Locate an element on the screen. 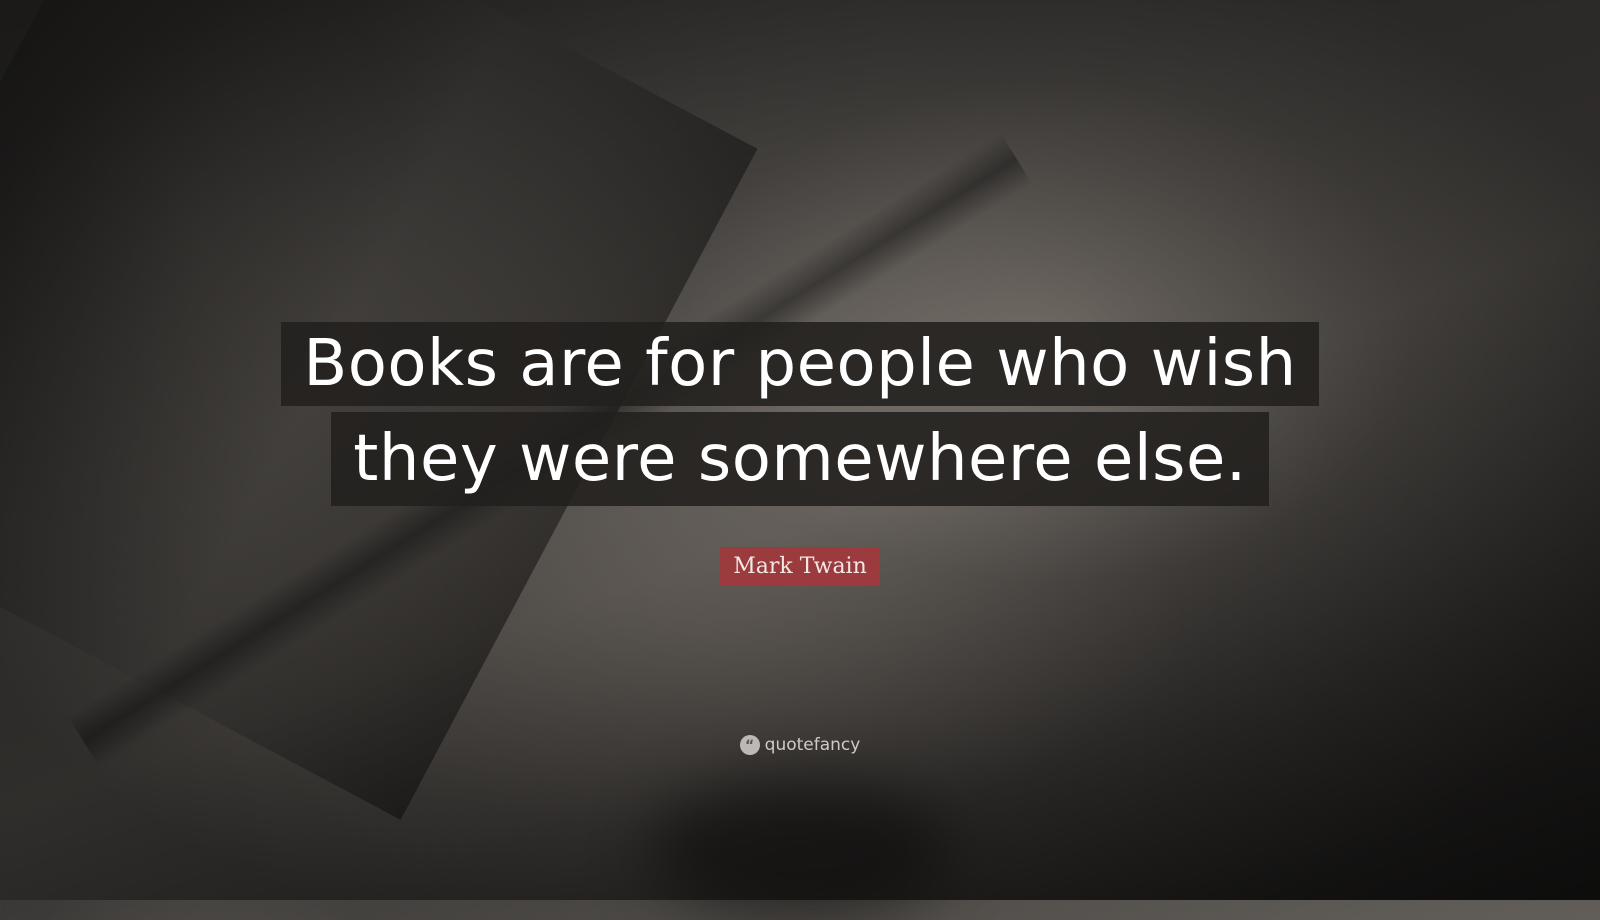 This screenshot has height=920, width=1600. quote-line-2: they were somewhere else. is located at coordinates (800, 459).